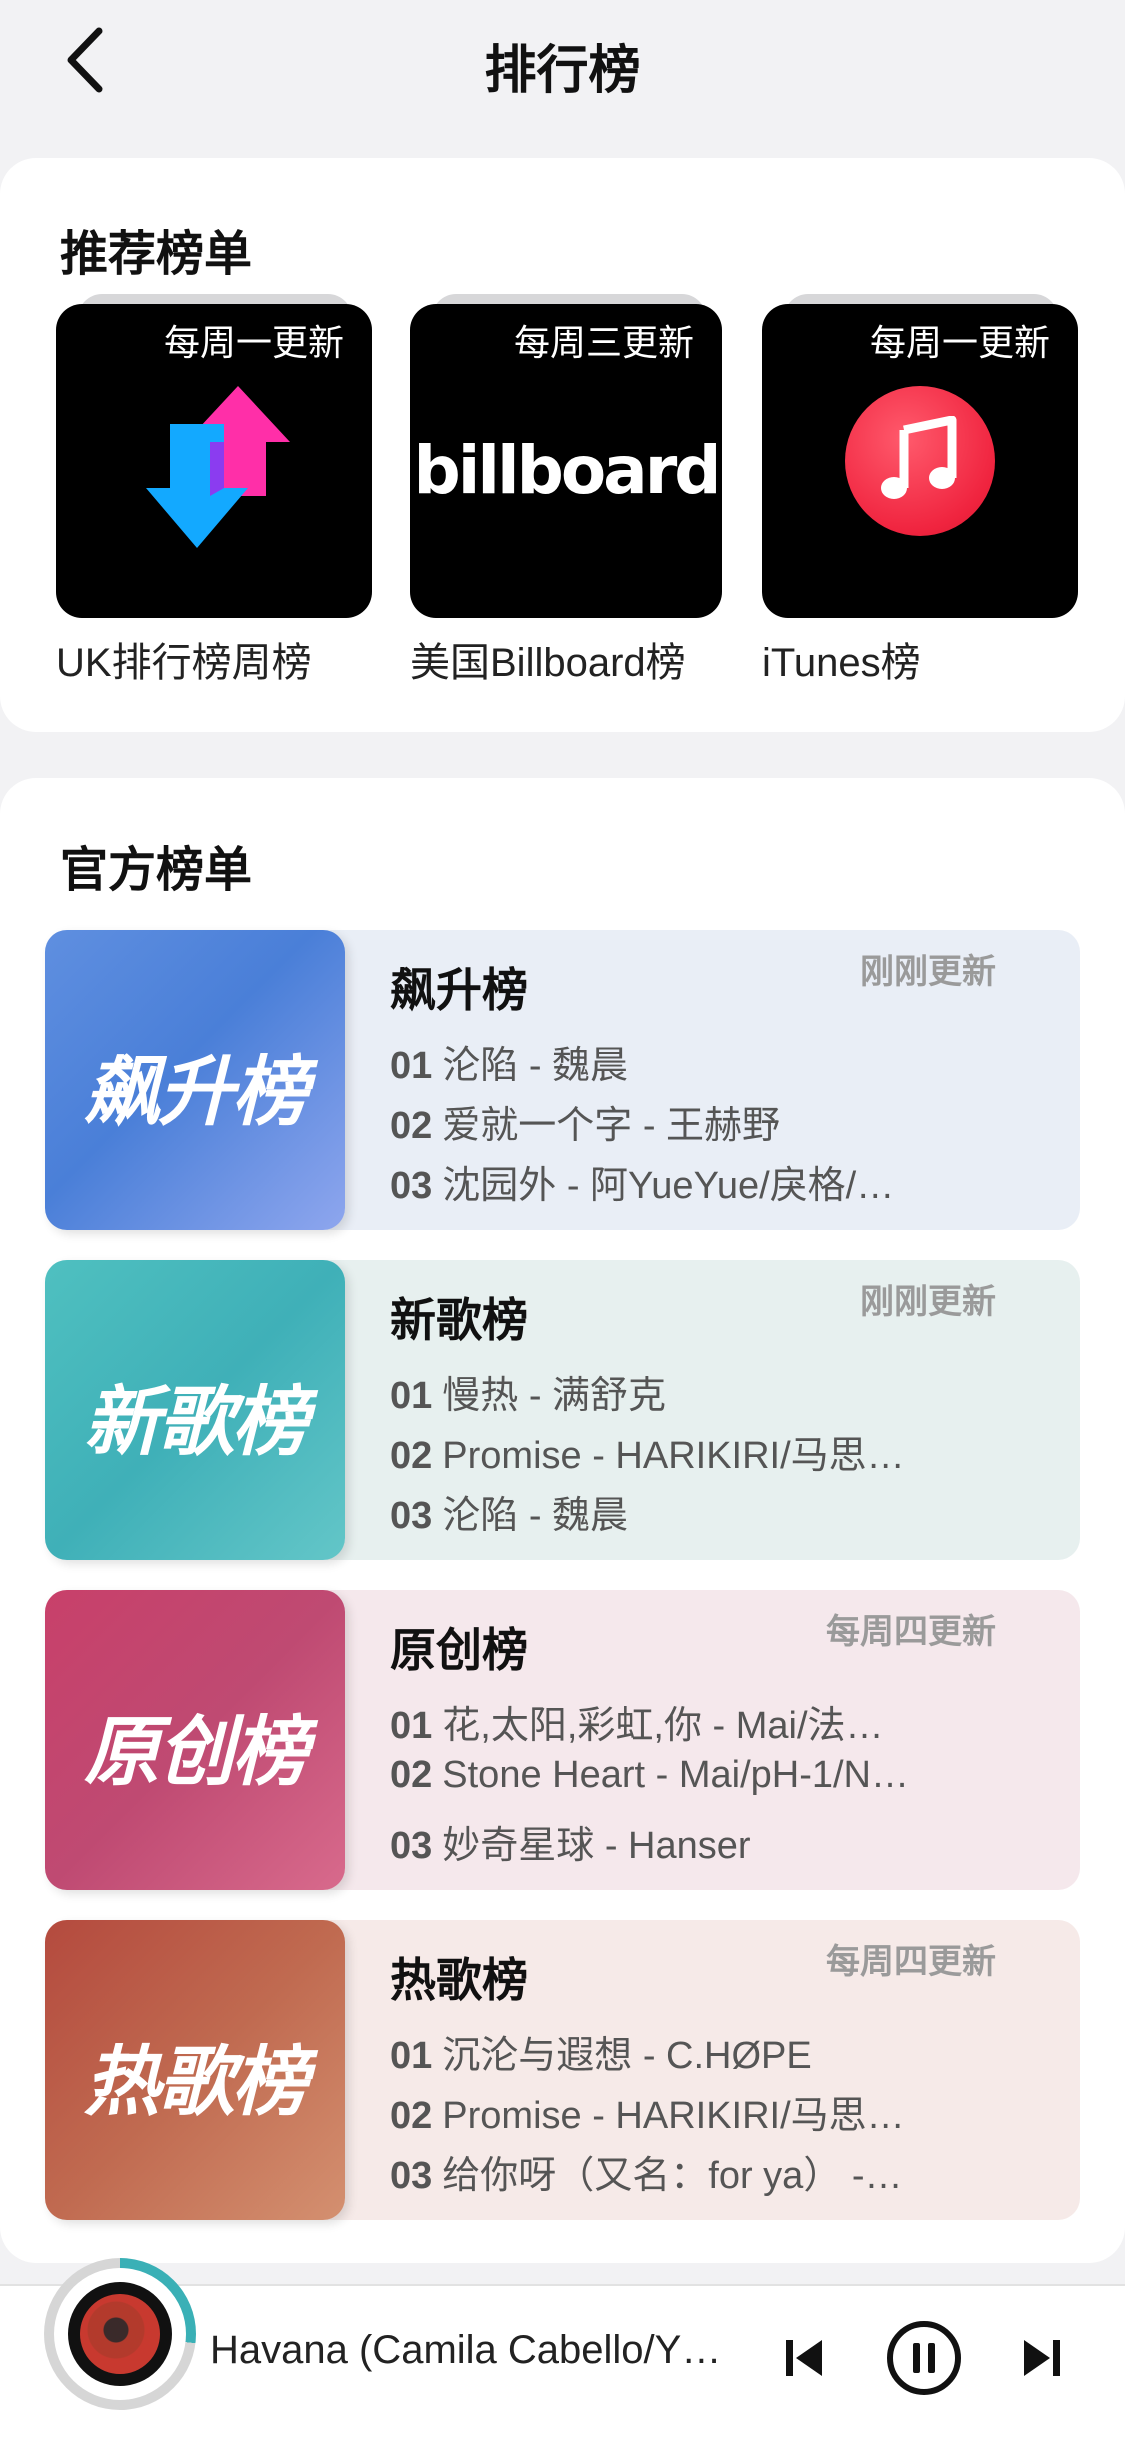  What do you see at coordinates (570, 1846) in the screenshot?
I see `track-item: 03 妙奇星球 - Hanser` at bounding box center [570, 1846].